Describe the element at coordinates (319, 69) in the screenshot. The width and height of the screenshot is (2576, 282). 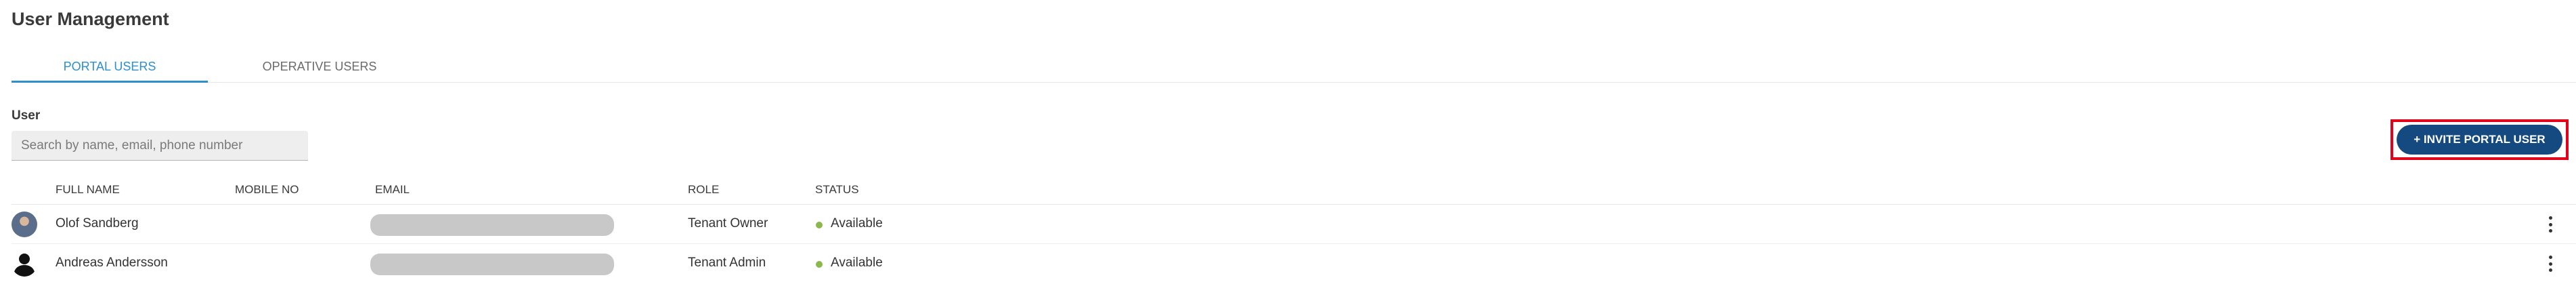
I see `tab-operative-users: OPERATIVE USERS` at that location.